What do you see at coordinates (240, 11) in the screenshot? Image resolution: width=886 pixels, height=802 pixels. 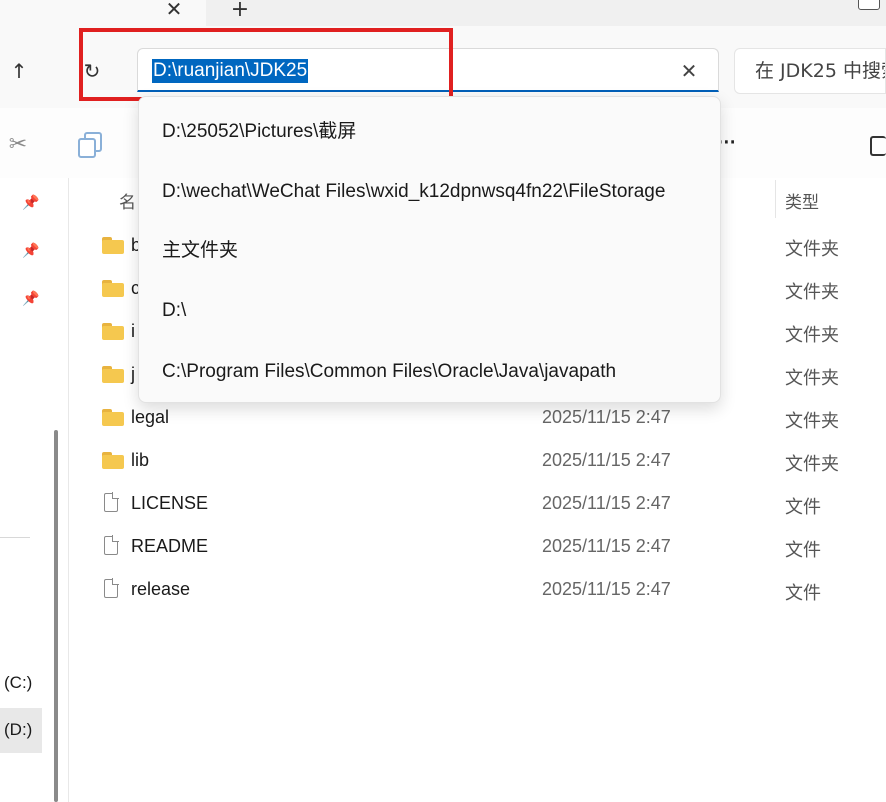 I see `new-tab-icon: +` at bounding box center [240, 11].